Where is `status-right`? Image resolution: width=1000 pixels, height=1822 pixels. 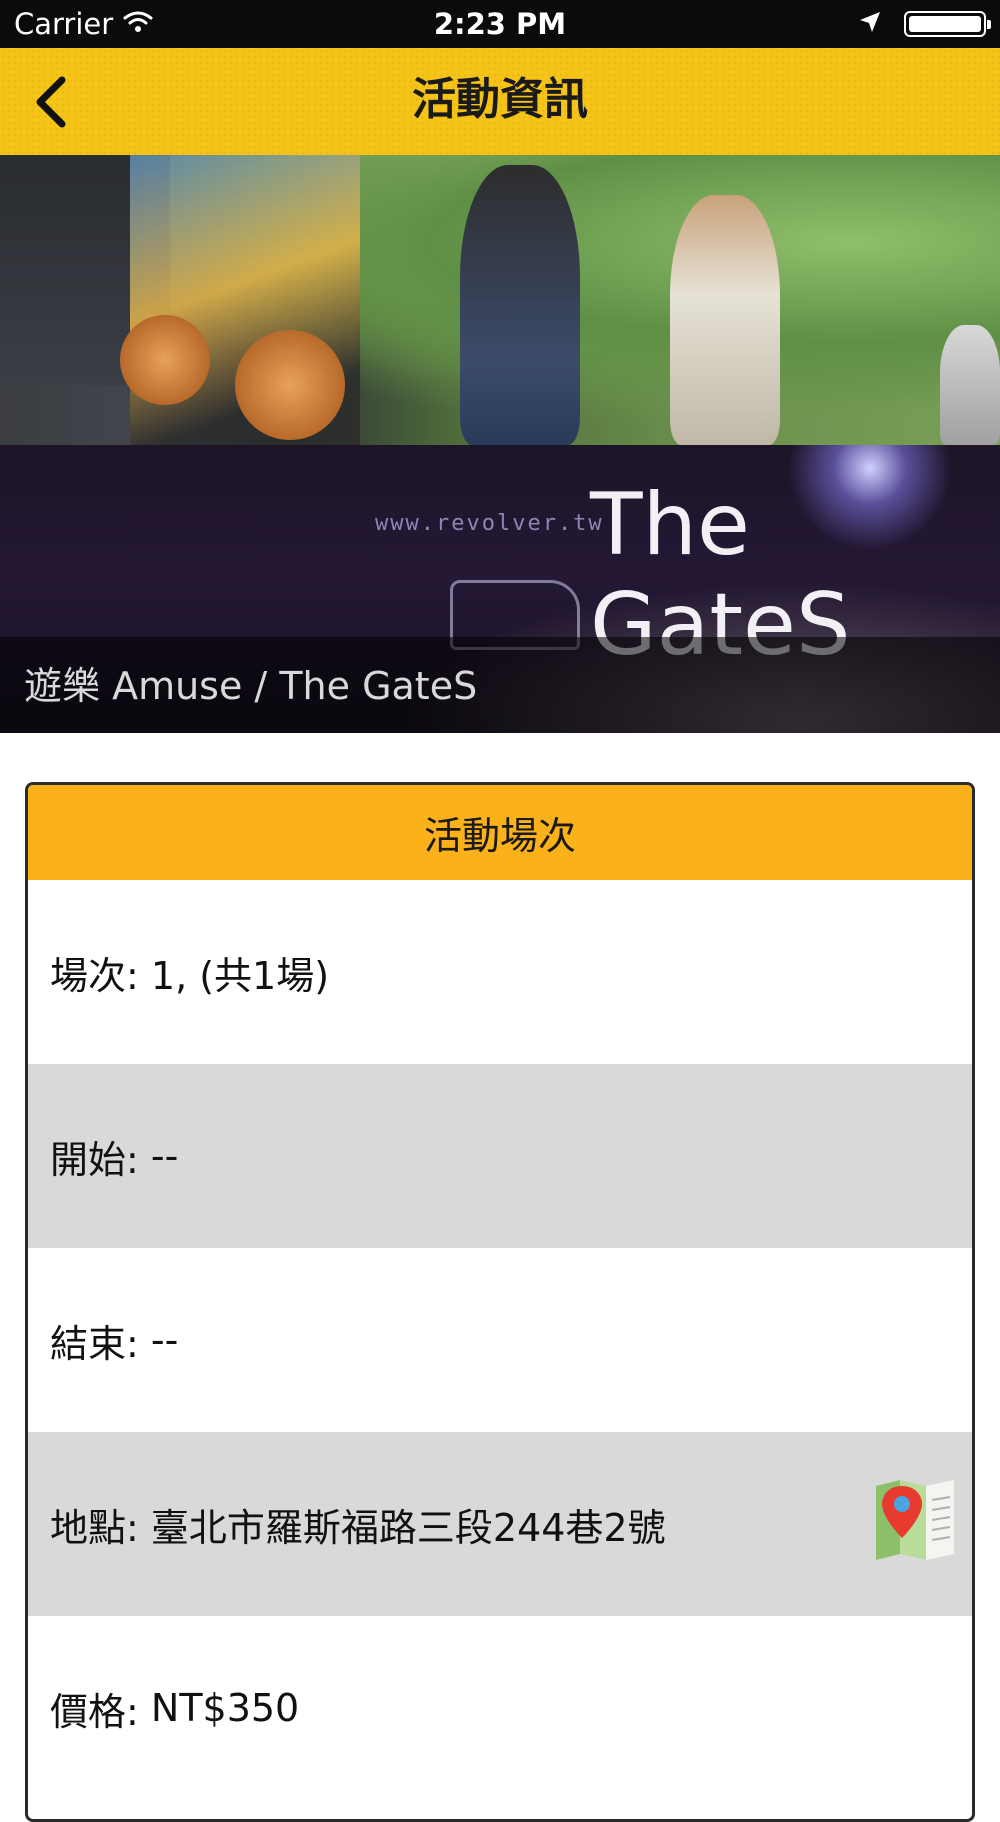 status-right is located at coordinates (924, 24).